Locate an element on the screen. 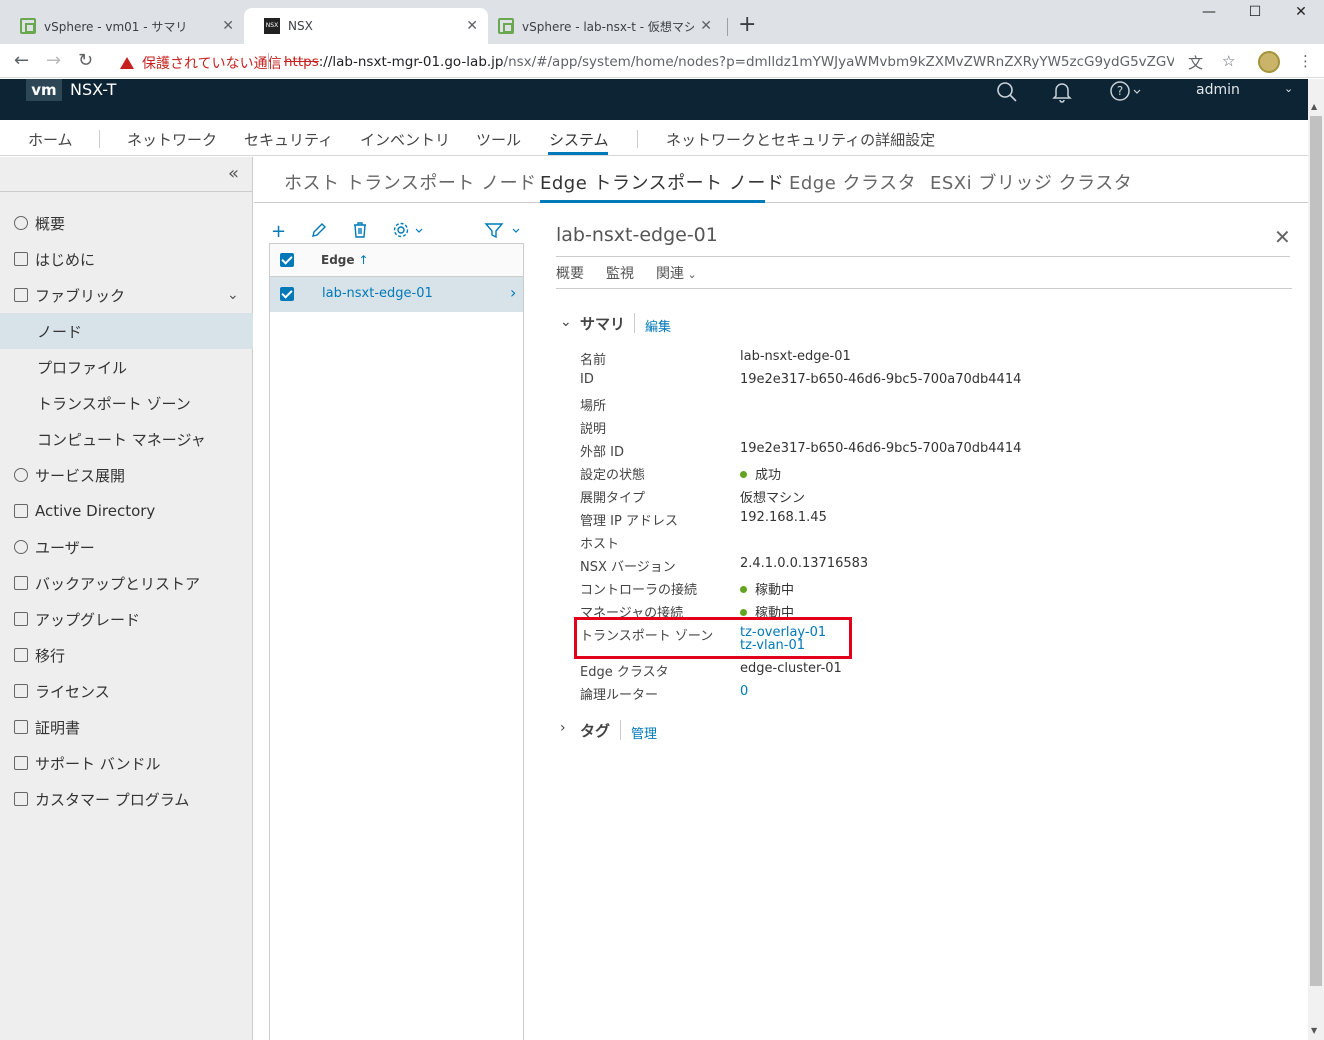 This screenshot has height=1040, width=1324. detail-tab-overview: 概要 is located at coordinates (570, 273).